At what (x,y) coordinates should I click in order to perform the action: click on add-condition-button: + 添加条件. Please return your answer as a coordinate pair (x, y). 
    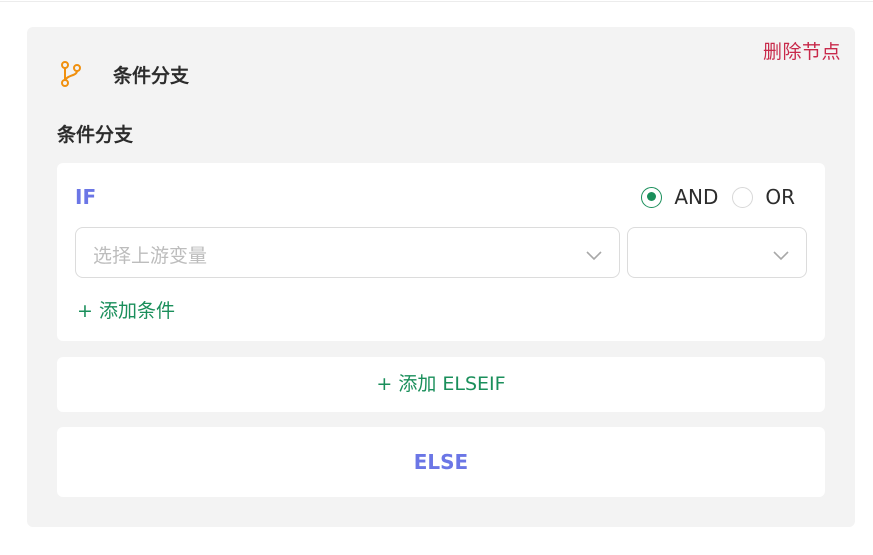
    Looking at the image, I should click on (126, 309).